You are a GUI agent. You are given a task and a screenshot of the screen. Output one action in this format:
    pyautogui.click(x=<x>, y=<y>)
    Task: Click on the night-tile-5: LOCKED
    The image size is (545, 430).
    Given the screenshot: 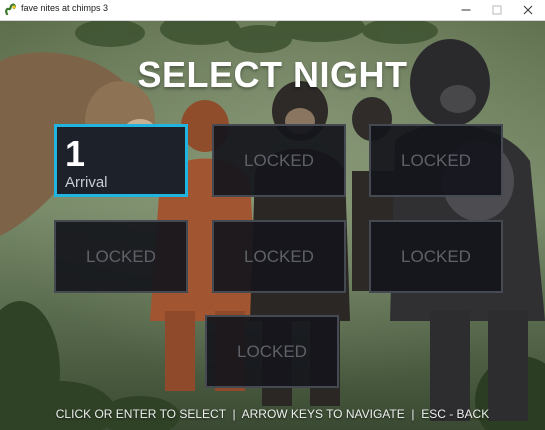 What is the action you would take?
    pyautogui.click(x=279, y=256)
    